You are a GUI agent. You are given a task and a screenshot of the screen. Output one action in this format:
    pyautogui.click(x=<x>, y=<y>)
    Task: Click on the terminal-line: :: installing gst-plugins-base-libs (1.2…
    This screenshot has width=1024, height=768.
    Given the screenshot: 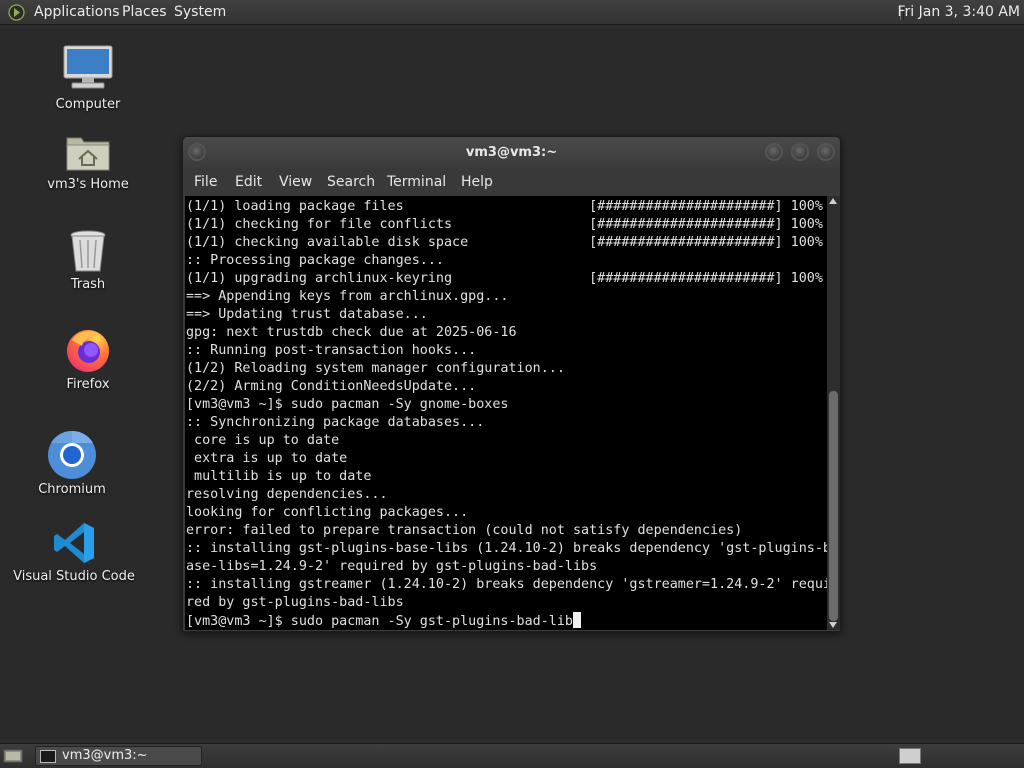 What is the action you would take?
    pyautogui.click(x=506, y=548)
    